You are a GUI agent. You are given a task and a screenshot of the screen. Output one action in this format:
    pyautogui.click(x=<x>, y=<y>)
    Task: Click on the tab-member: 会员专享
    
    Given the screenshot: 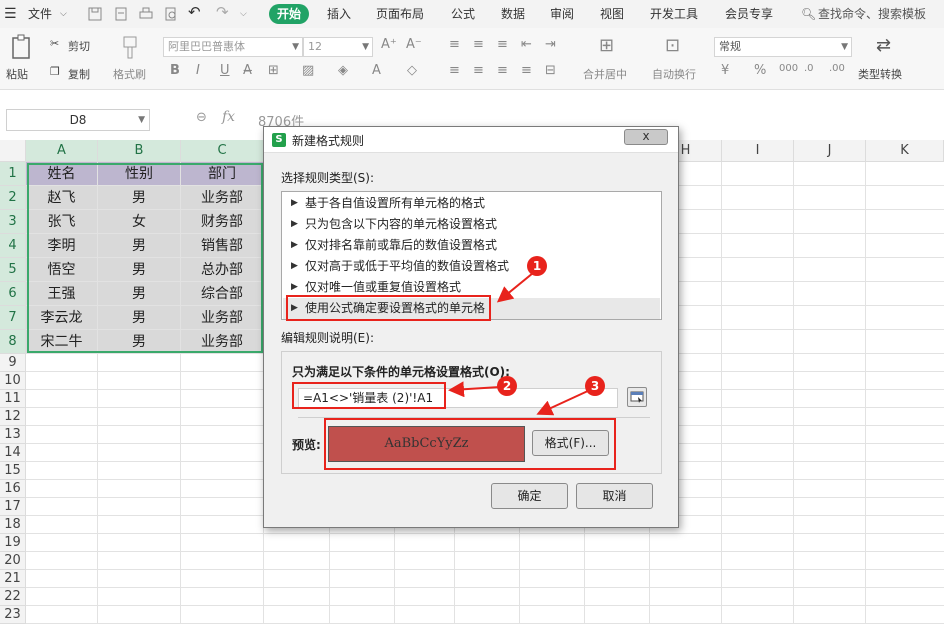 What is the action you would take?
    pyautogui.click(x=749, y=14)
    